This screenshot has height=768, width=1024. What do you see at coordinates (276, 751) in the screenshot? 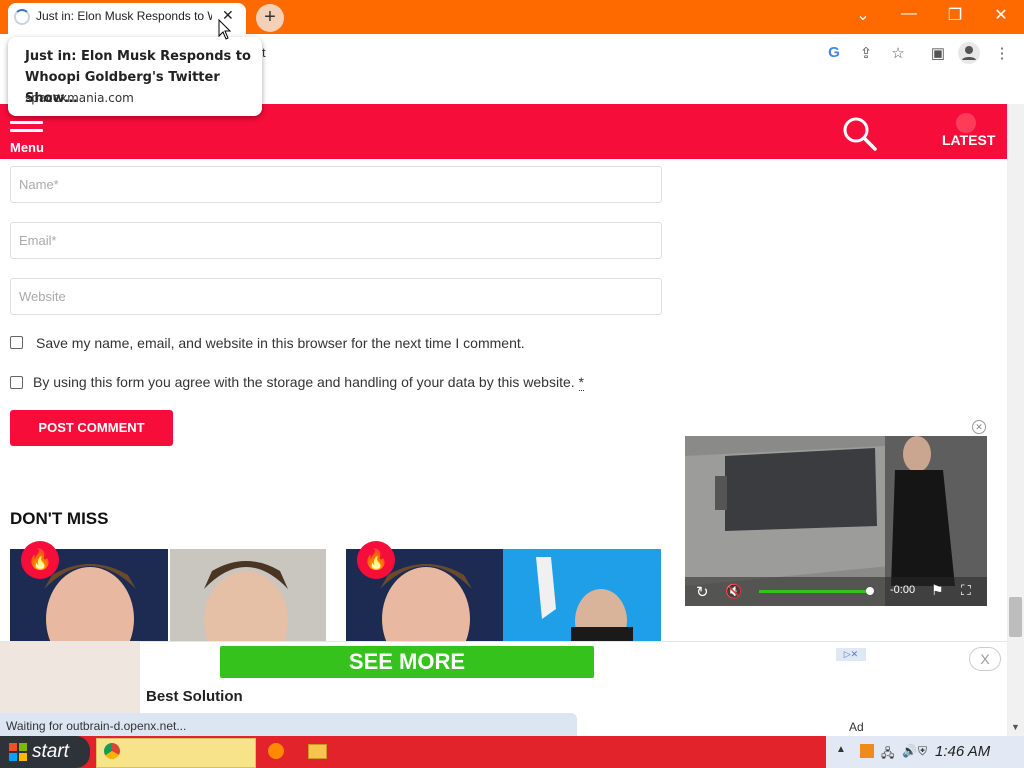
I see `firefox-icon` at bounding box center [276, 751].